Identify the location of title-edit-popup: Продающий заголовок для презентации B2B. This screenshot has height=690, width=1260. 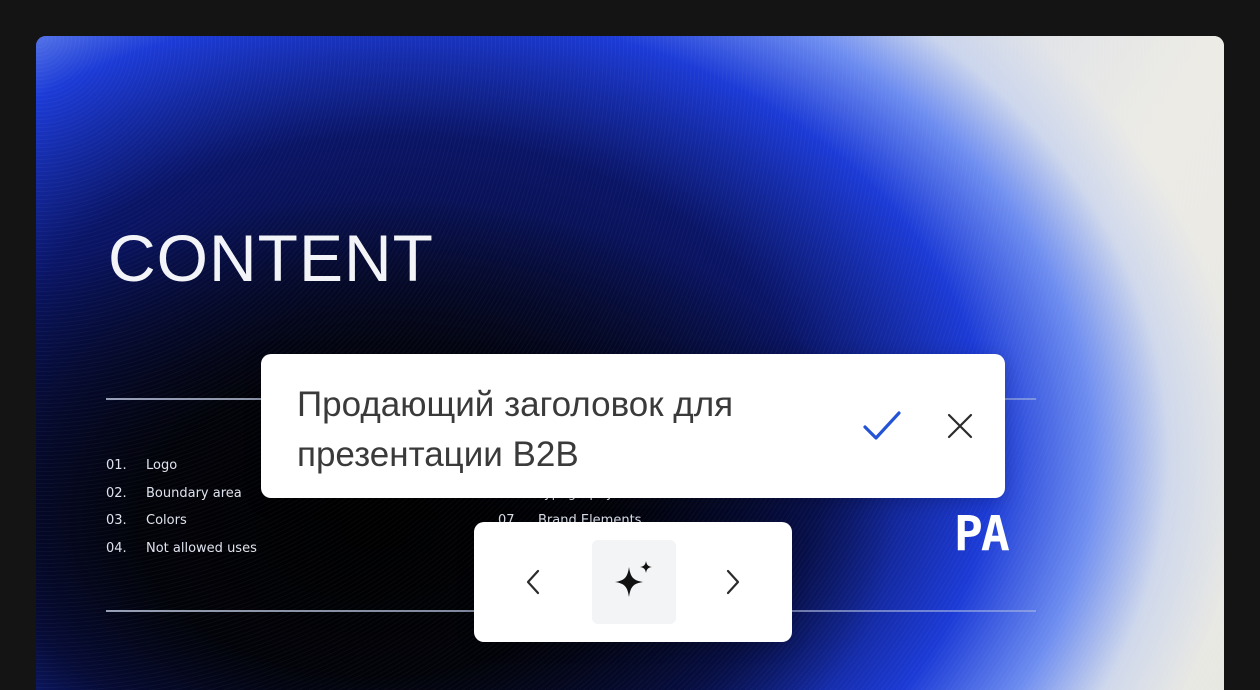
(633, 426).